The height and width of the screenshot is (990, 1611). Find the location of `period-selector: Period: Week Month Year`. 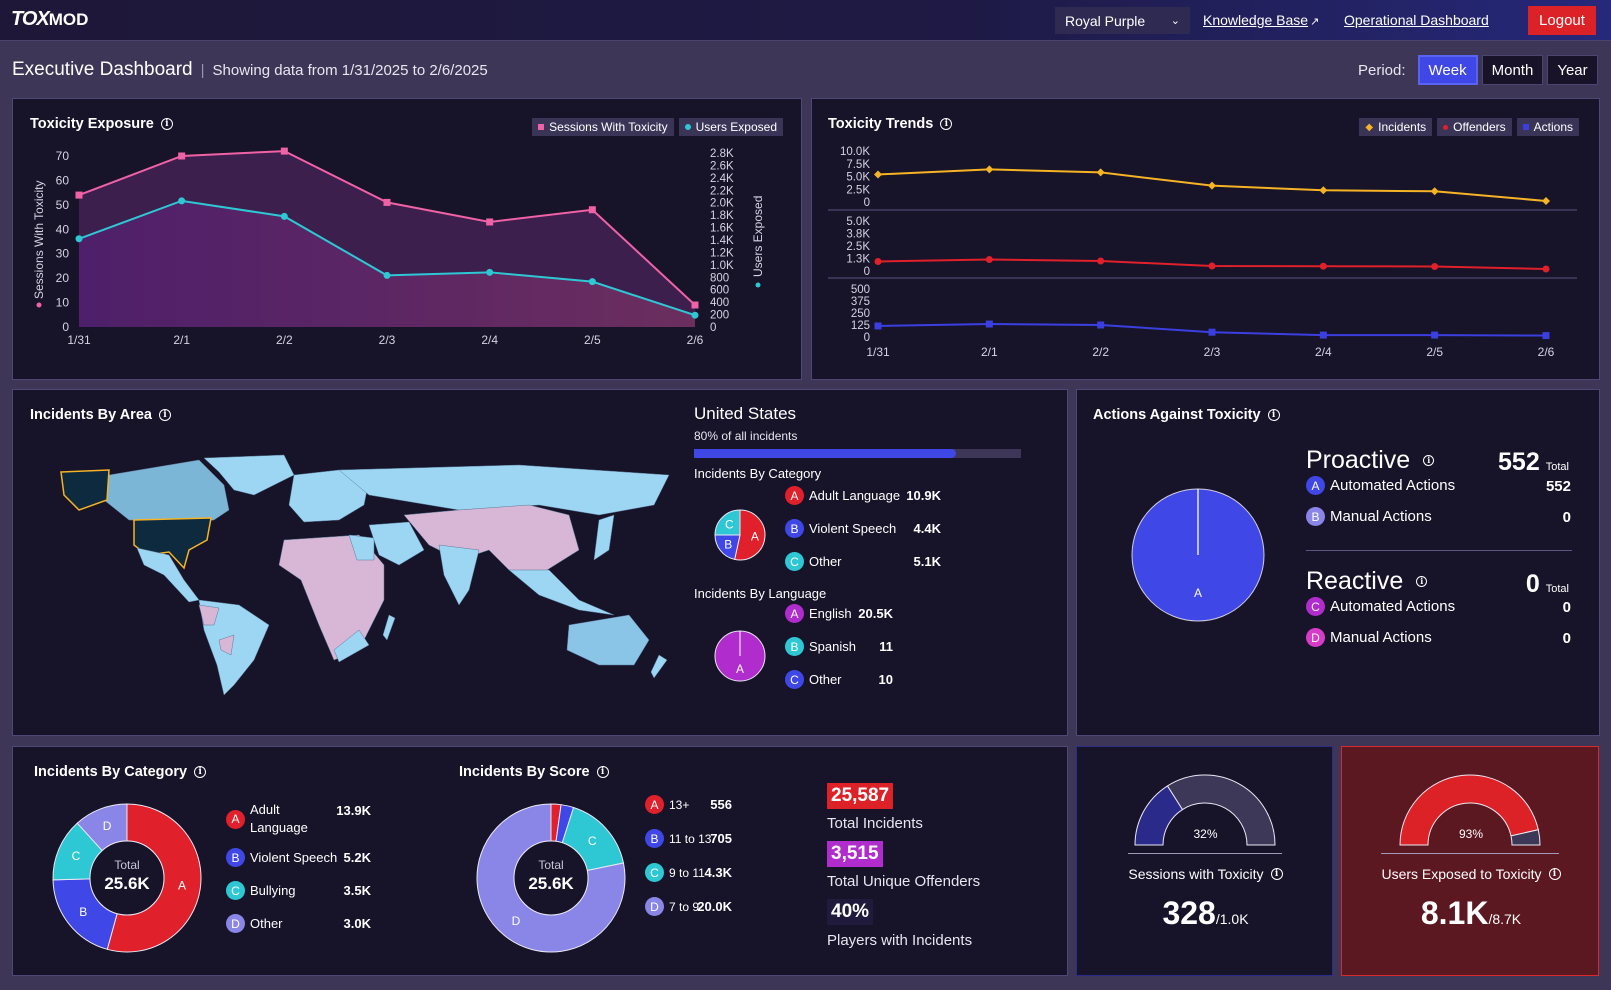

period-selector: Period: Week Month Year is located at coordinates (1478, 70).